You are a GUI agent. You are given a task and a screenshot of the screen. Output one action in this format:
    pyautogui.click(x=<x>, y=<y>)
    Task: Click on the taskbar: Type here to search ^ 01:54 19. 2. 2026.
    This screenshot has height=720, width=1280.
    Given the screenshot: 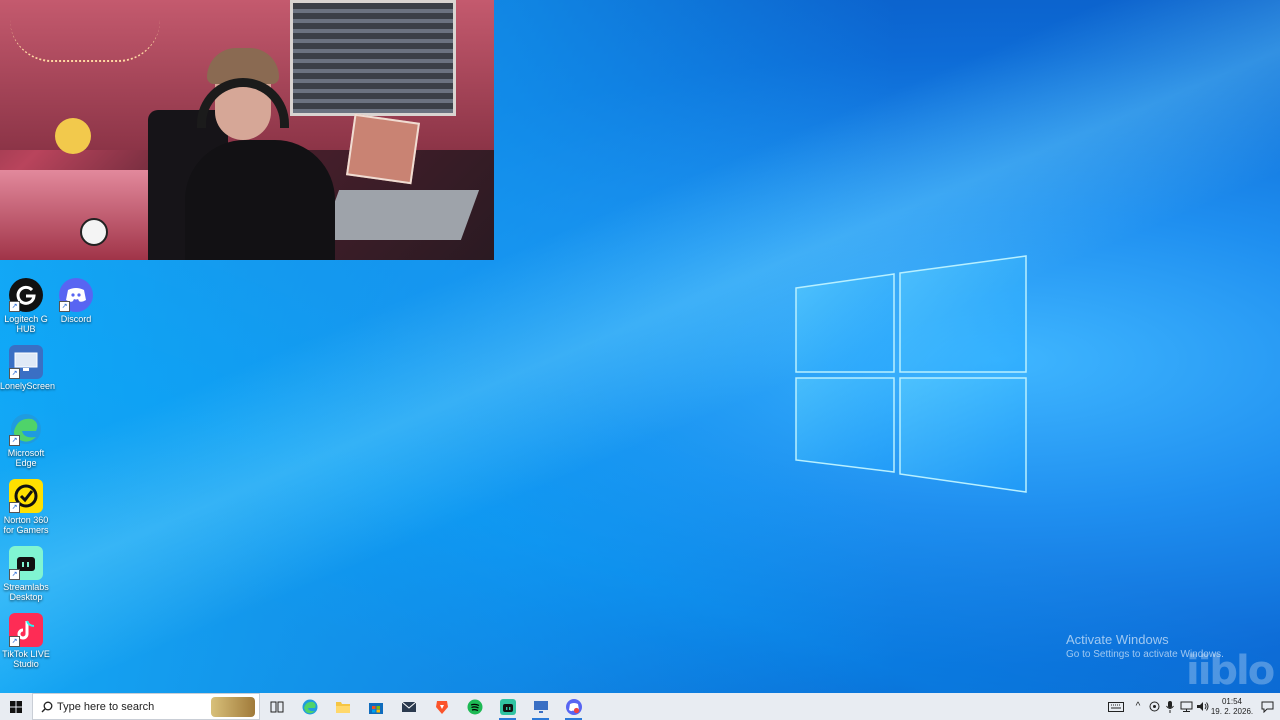 What is the action you would take?
    pyautogui.click(x=640, y=706)
    